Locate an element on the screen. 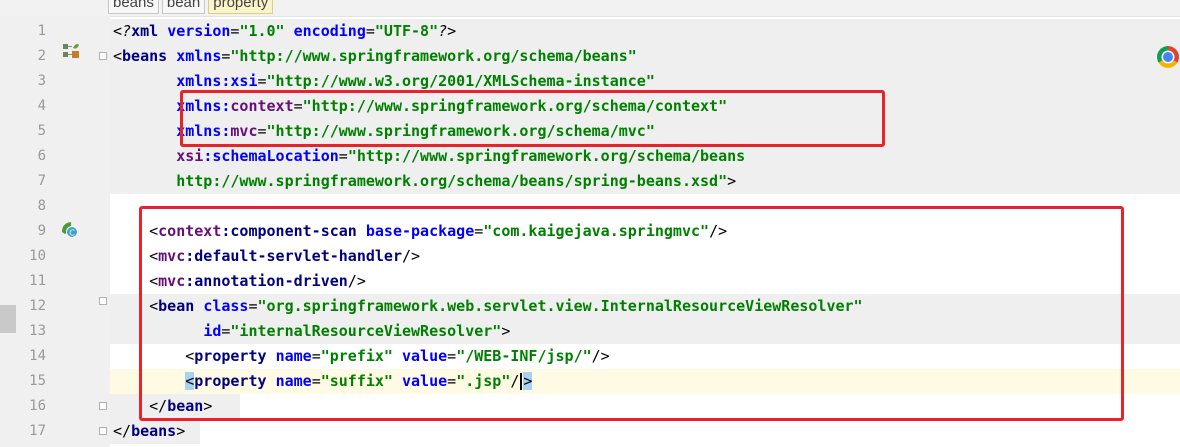  highlight-box-namespaces is located at coordinates (532, 118).